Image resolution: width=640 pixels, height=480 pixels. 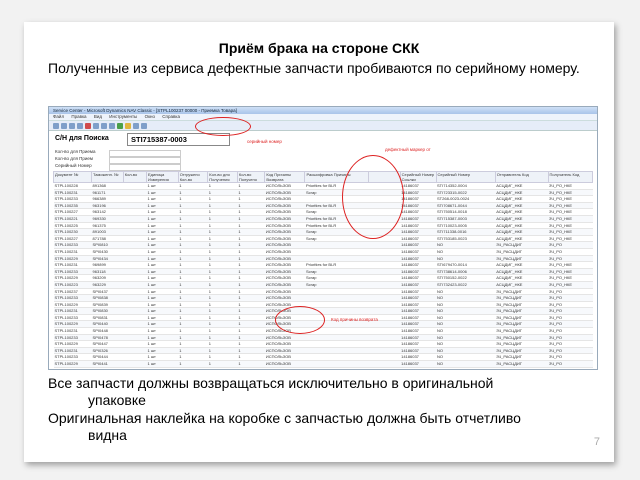 I want to click on cut-icon, so click(x=96, y=125).